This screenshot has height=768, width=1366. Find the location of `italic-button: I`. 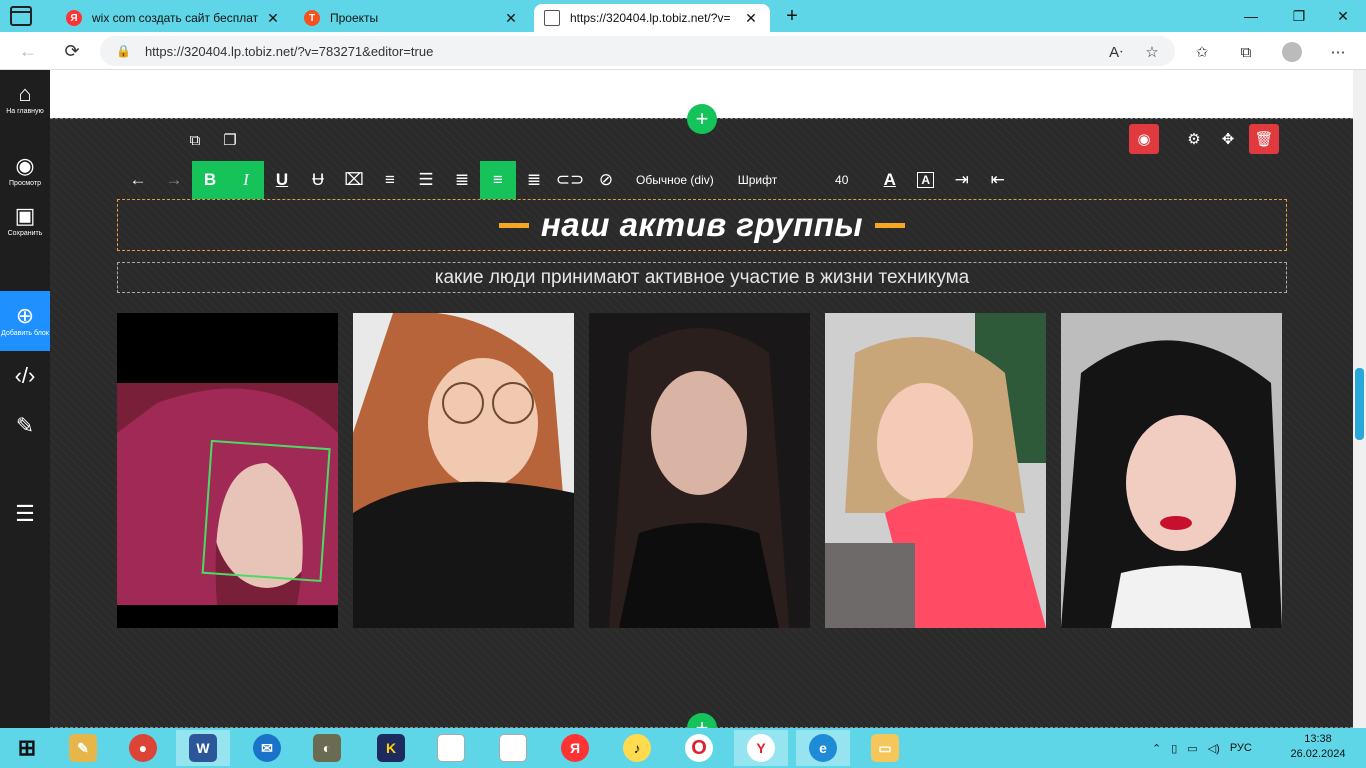

italic-button: I is located at coordinates (246, 180).